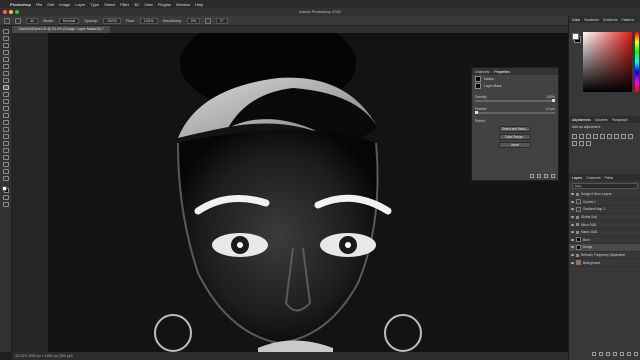  Describe the element at coordinates (636, 354) in the screenshot. I see `trash-icon` at that location.